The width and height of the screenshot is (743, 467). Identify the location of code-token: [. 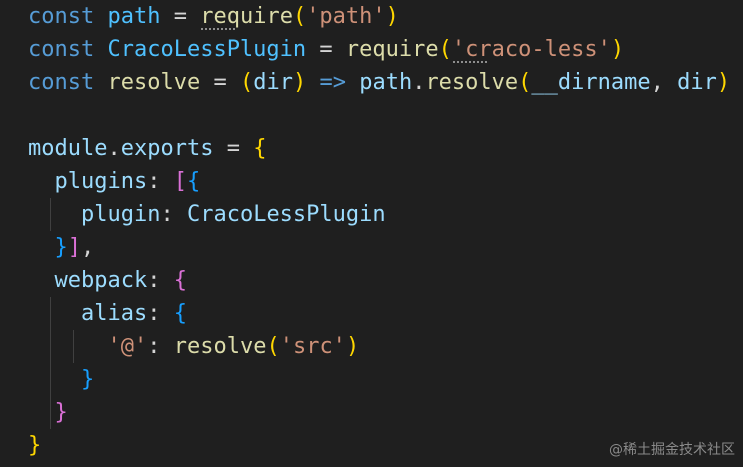
(180, 181).